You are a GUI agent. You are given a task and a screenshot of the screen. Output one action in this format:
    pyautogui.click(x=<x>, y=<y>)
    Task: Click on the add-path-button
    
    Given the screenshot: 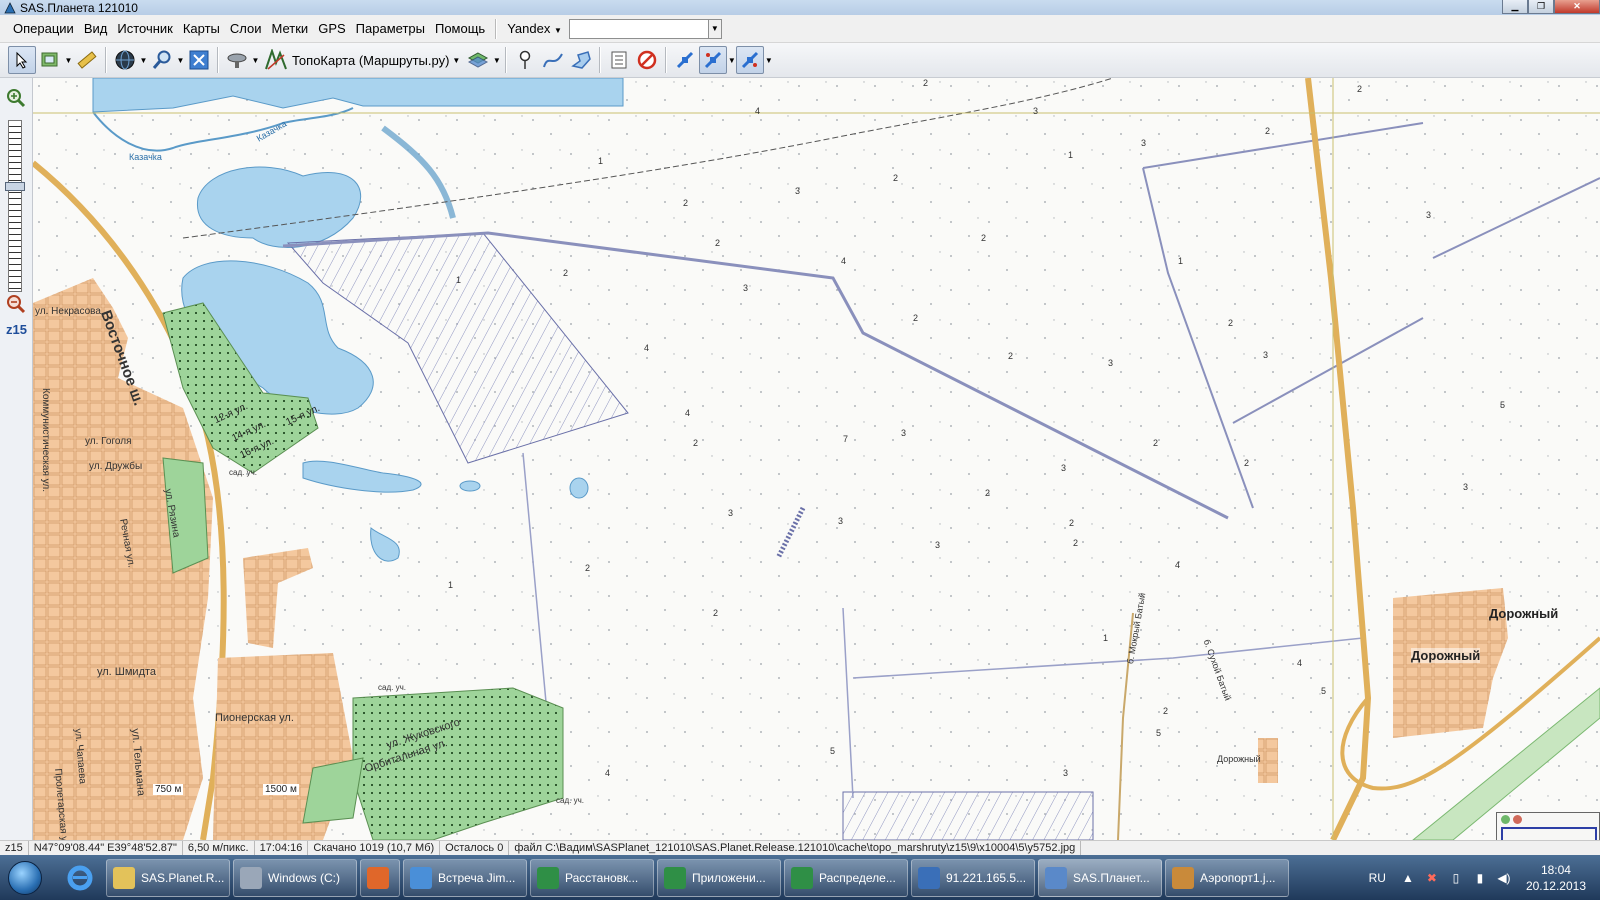 What is the action you would take?
    pyautogui.click(x=553, y=60)
    